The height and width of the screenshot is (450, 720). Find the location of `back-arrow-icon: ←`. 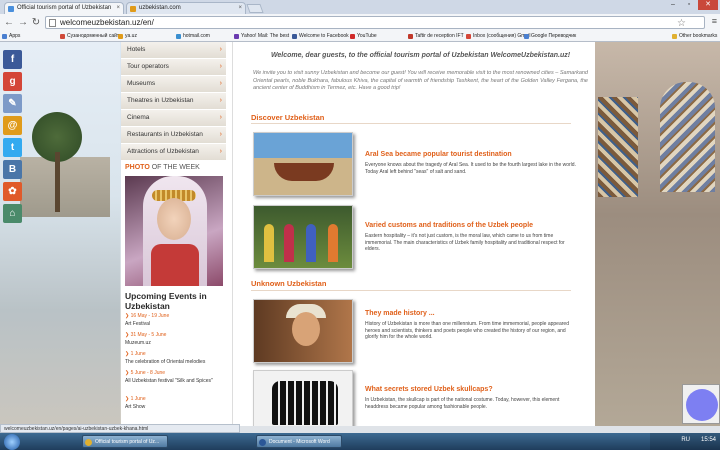

back-arrow-icon: ← is located at coordinates (9, 23).